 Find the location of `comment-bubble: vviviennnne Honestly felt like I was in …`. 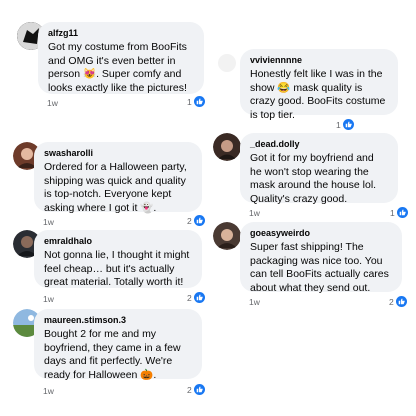

comment-bubble: vviviennnne Honestly felt like I was in … is located at coordinates (319, 85).